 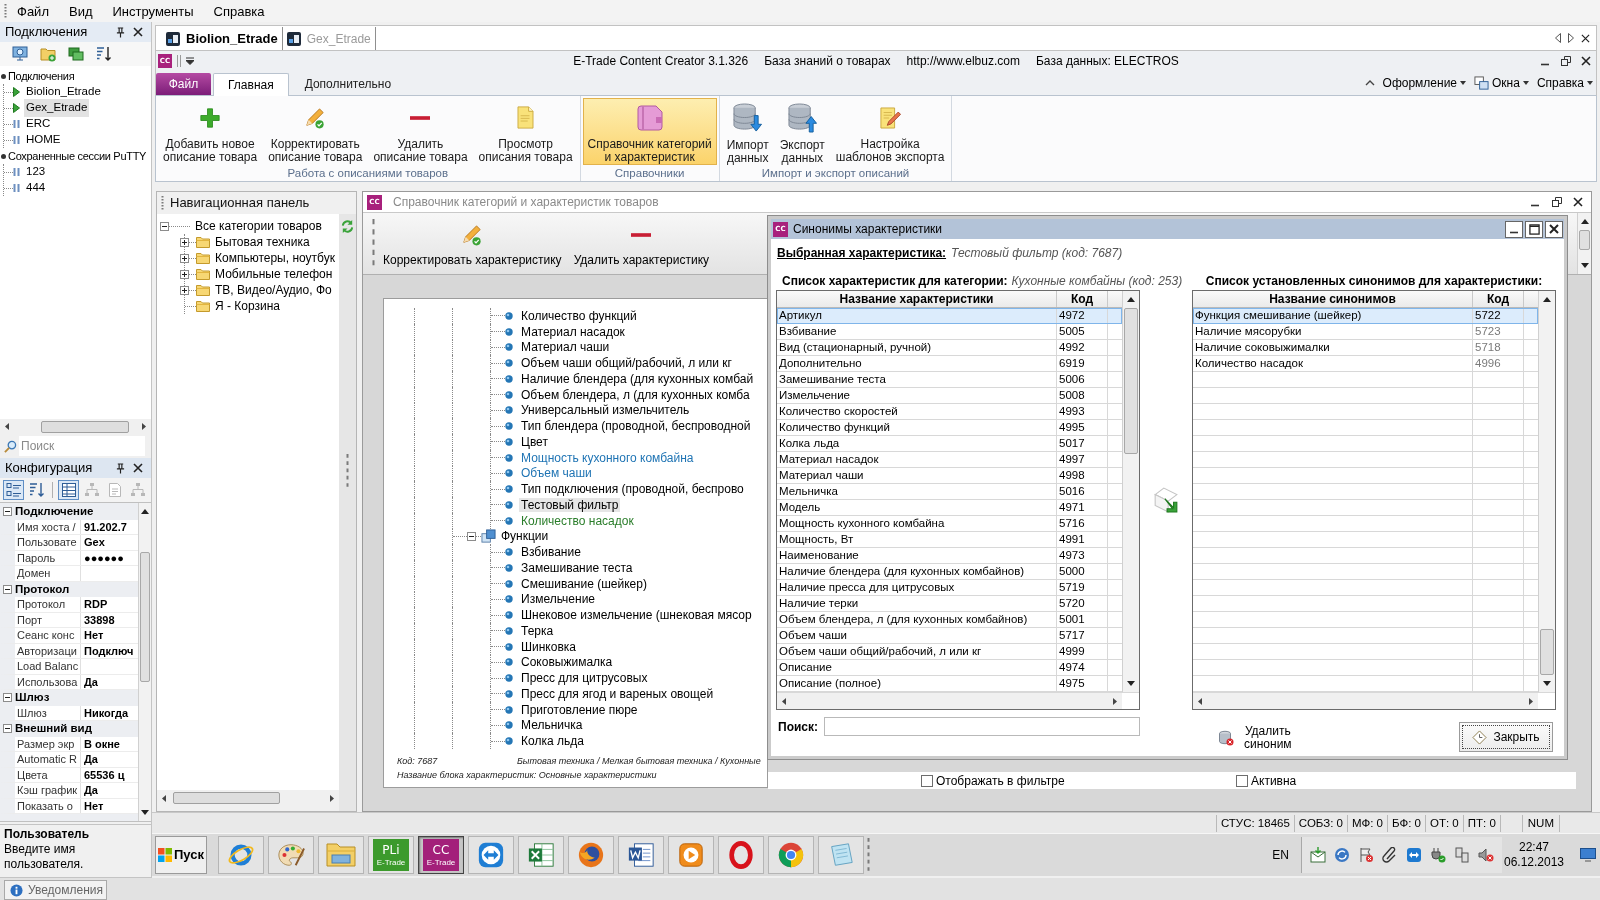 What do you see at coordinates (20, 54) in the screenshot?
I see `screen-icon` at bounding box center [20, 54].